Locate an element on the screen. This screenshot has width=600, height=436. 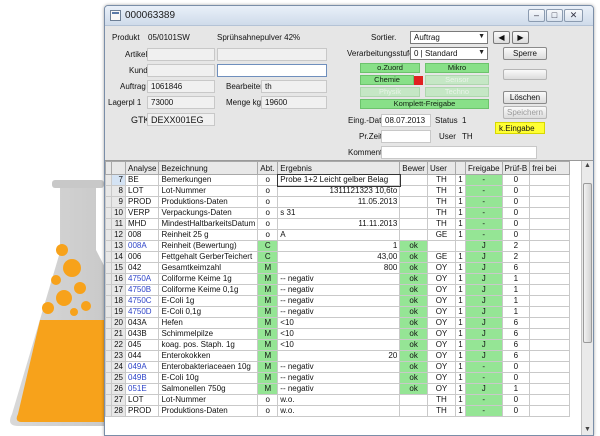
table-row: 12 008 Reinheit 25 g o A GE 1-0 is located at coordinates (338, 235).